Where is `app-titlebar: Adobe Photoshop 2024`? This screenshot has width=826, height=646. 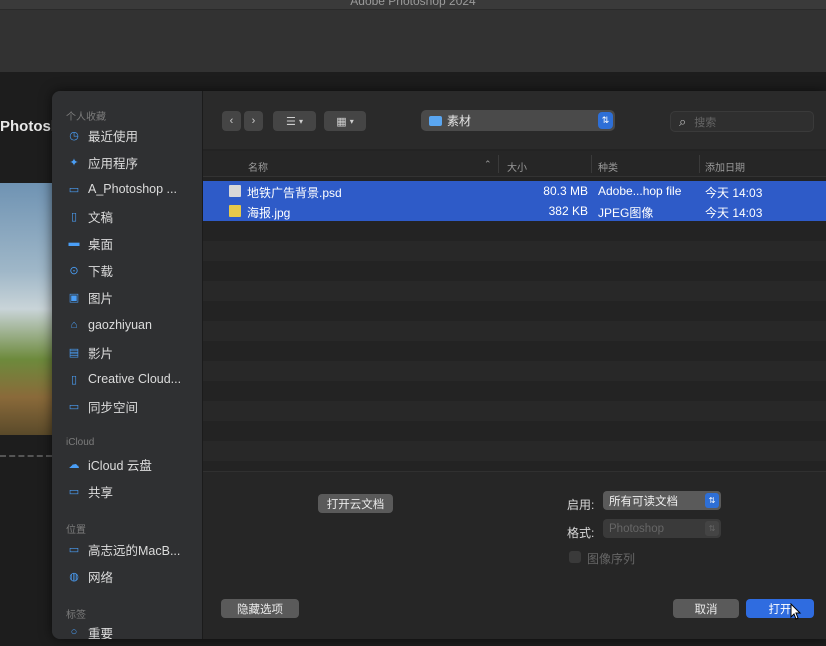
app-titlebar: Adobe Photoshop 2024 is located at coordinates (413, 5).